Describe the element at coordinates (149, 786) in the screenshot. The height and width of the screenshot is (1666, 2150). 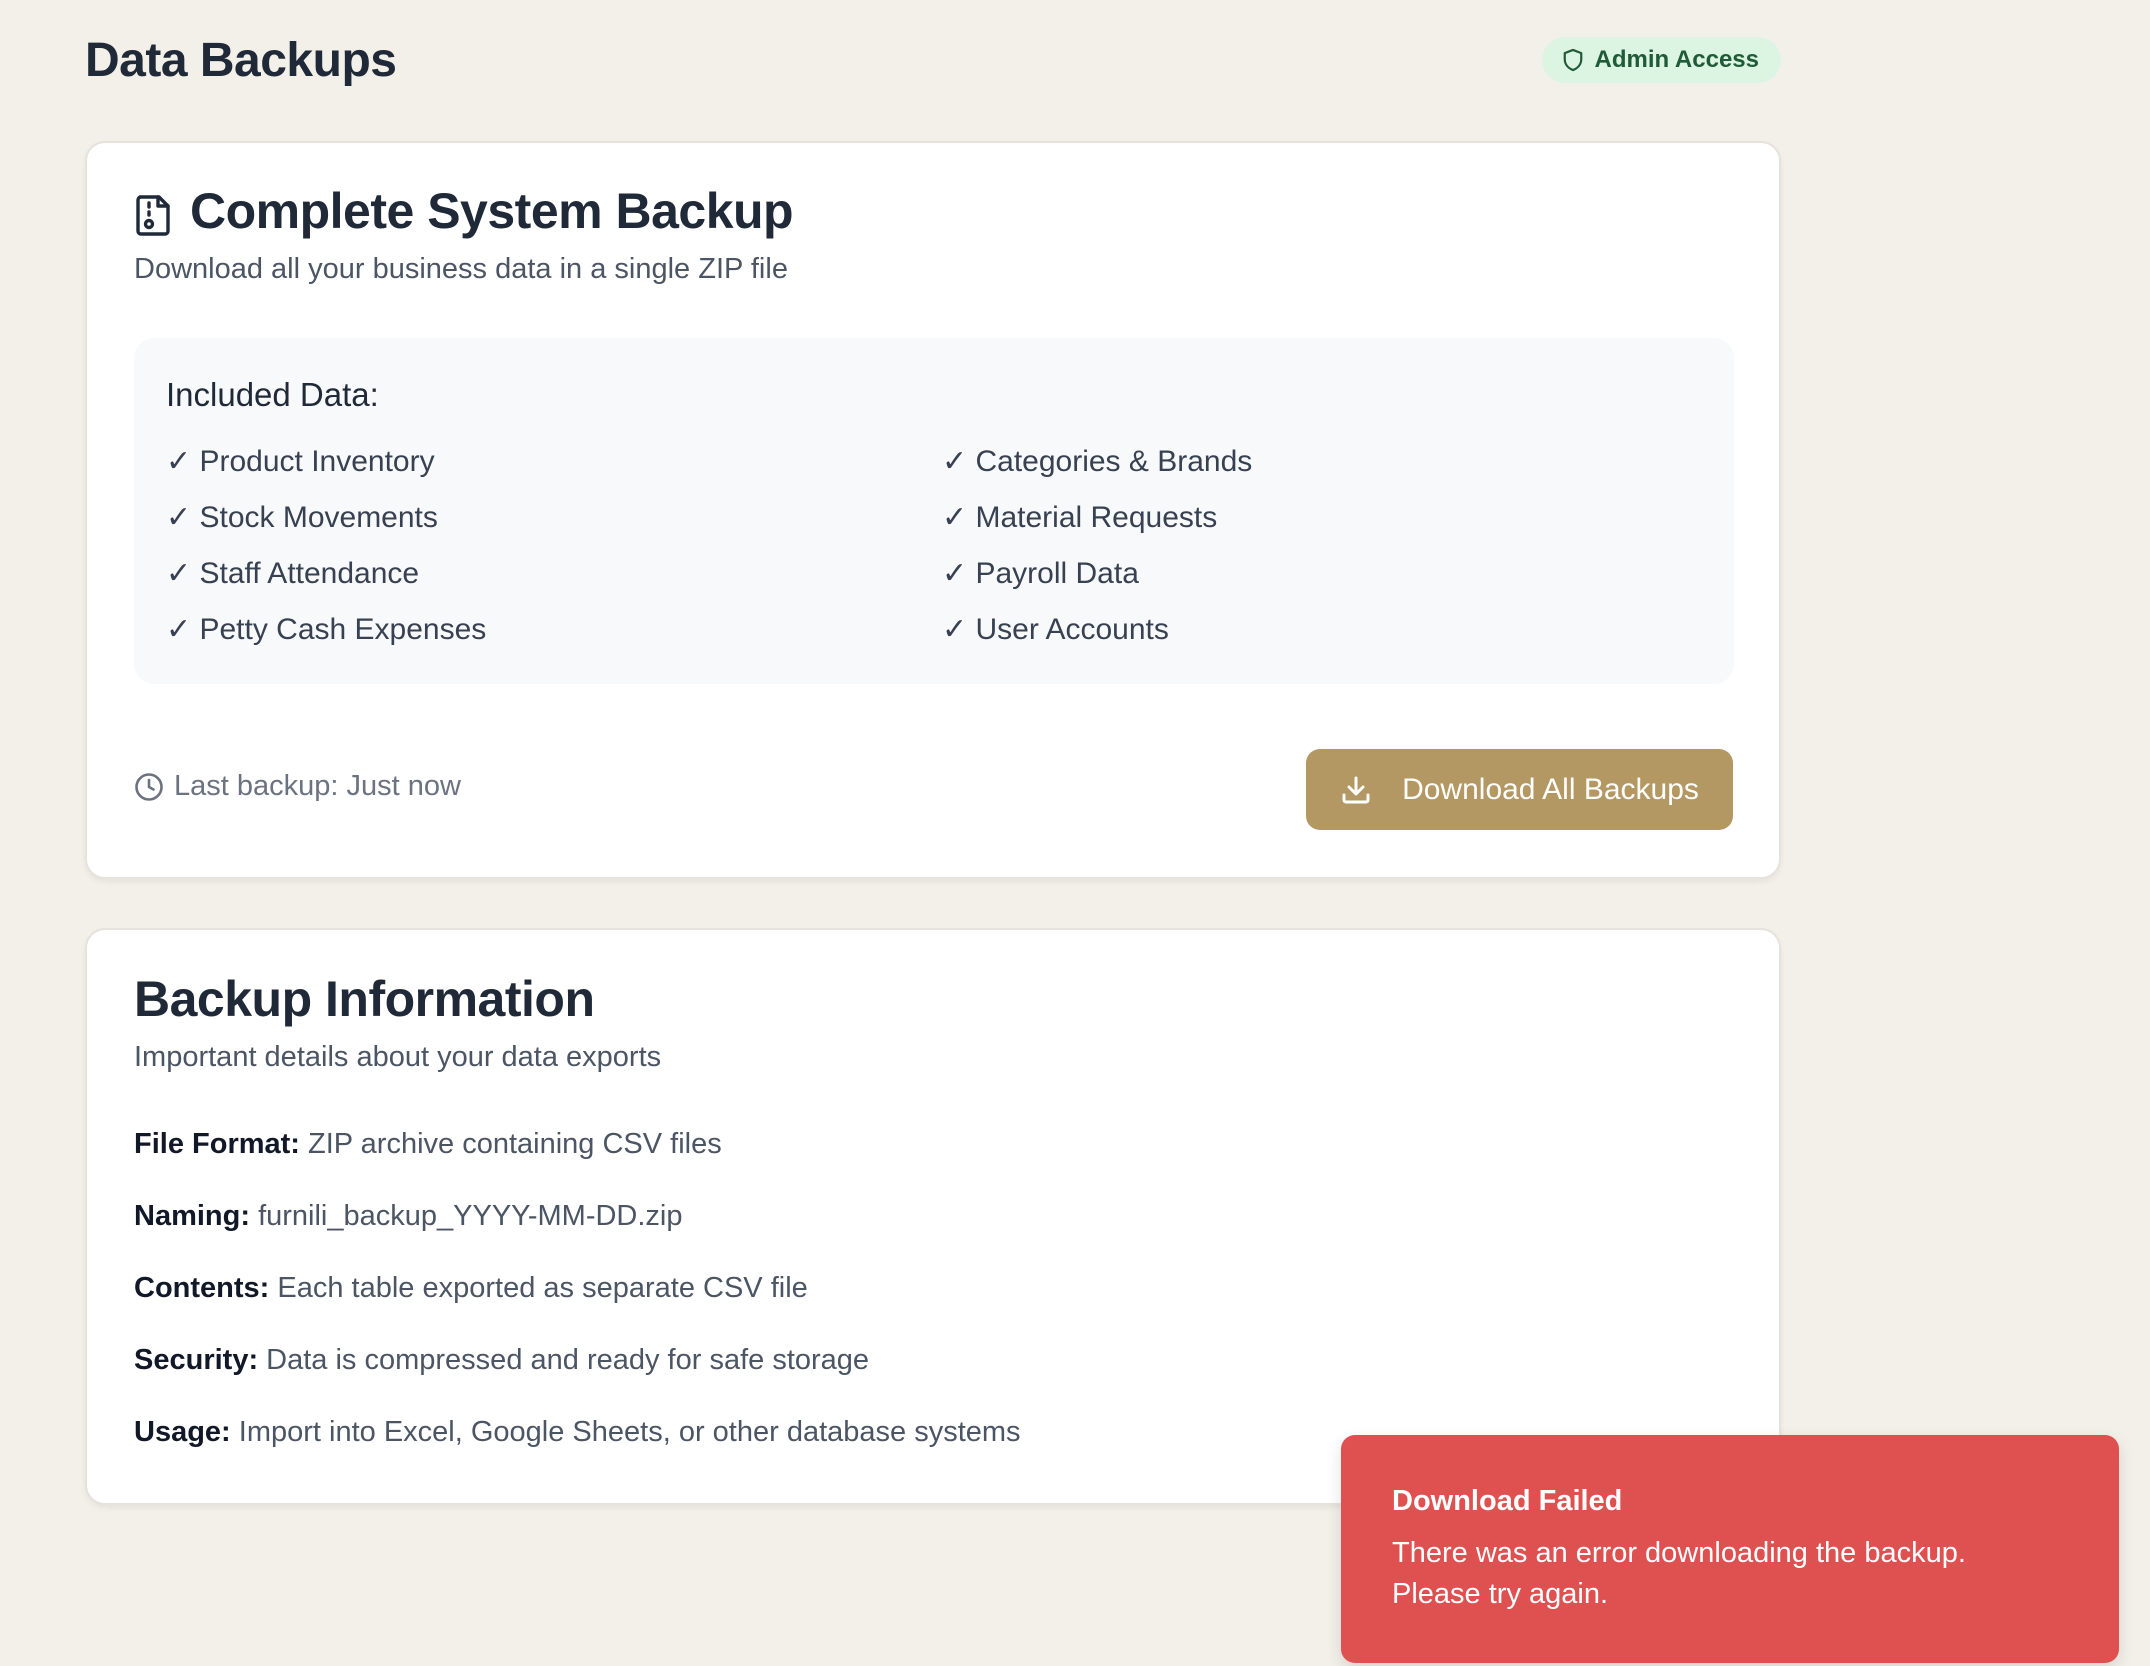
I see `clock-icon` at that location.